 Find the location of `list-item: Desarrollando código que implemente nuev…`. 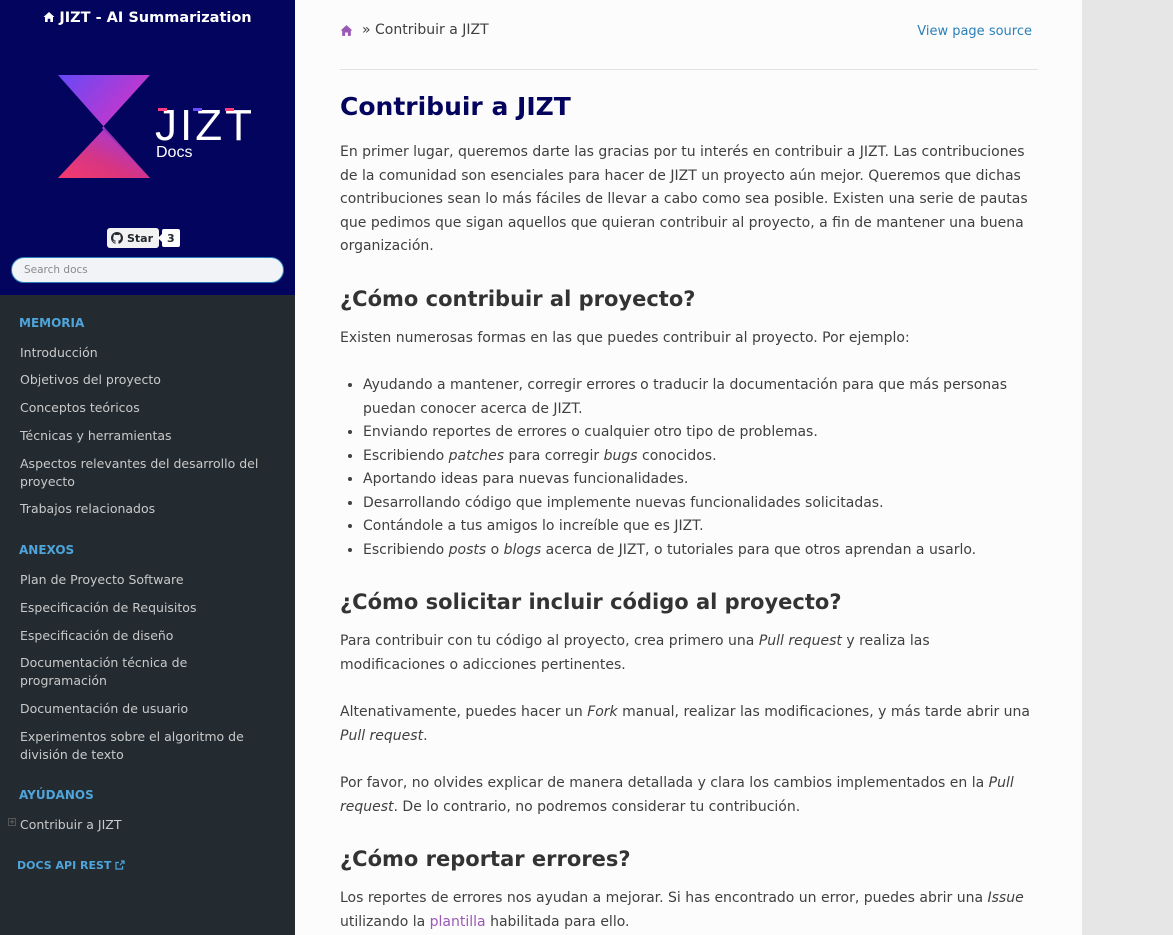

list-item: Desarrollando código que implemente nuev… is located at coordinates (700, 504).